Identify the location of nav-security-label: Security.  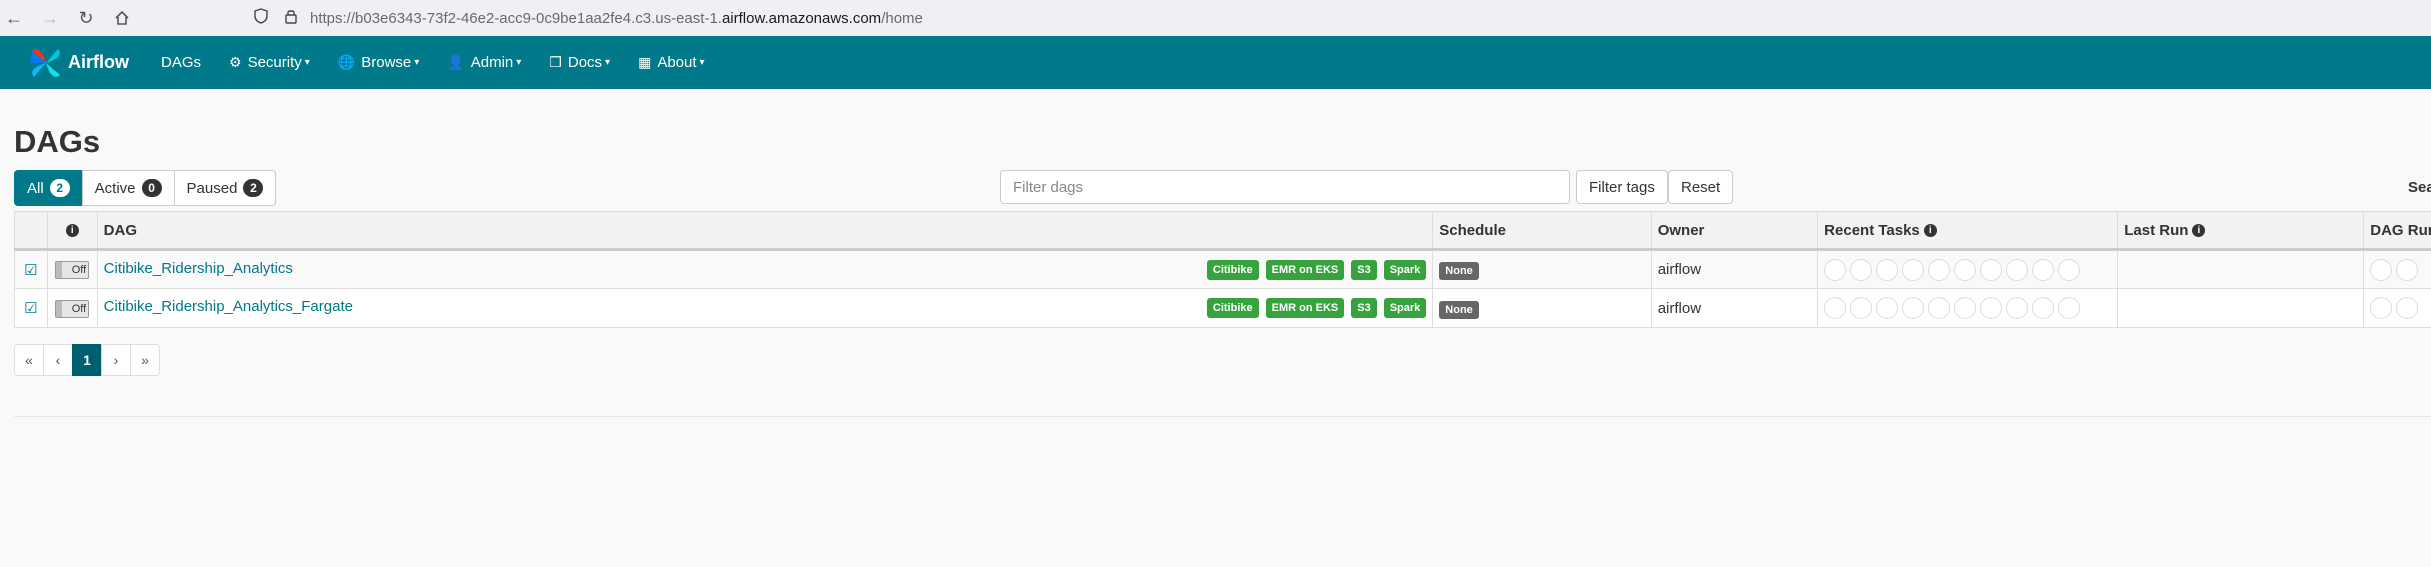
(274, 62).